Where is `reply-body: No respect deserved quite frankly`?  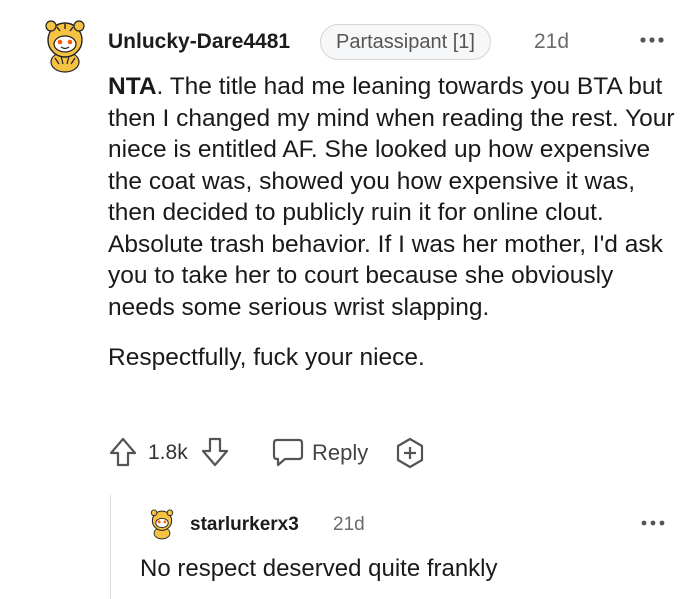
reply-body: No respect deserved quite frankly is located at coordinates (319, 568).